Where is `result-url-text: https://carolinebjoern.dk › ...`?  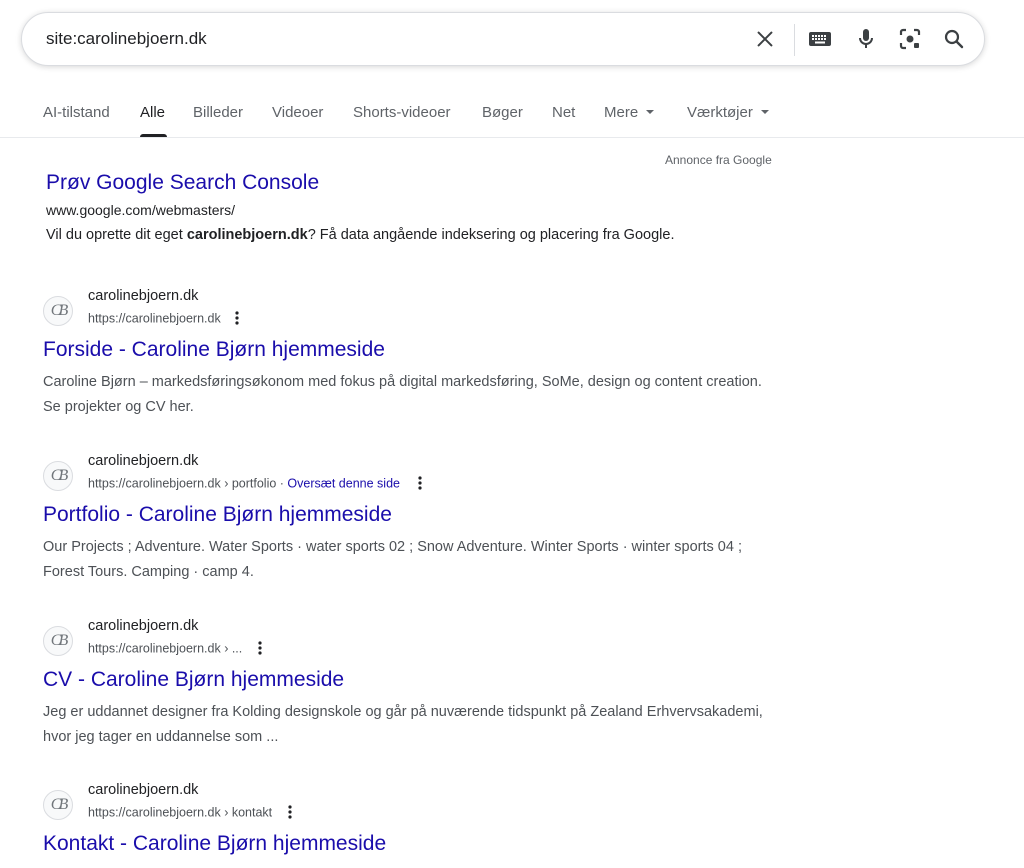 result-url-text: https://carolinebjoern.dk › ... is located at coordinates (165, 648).